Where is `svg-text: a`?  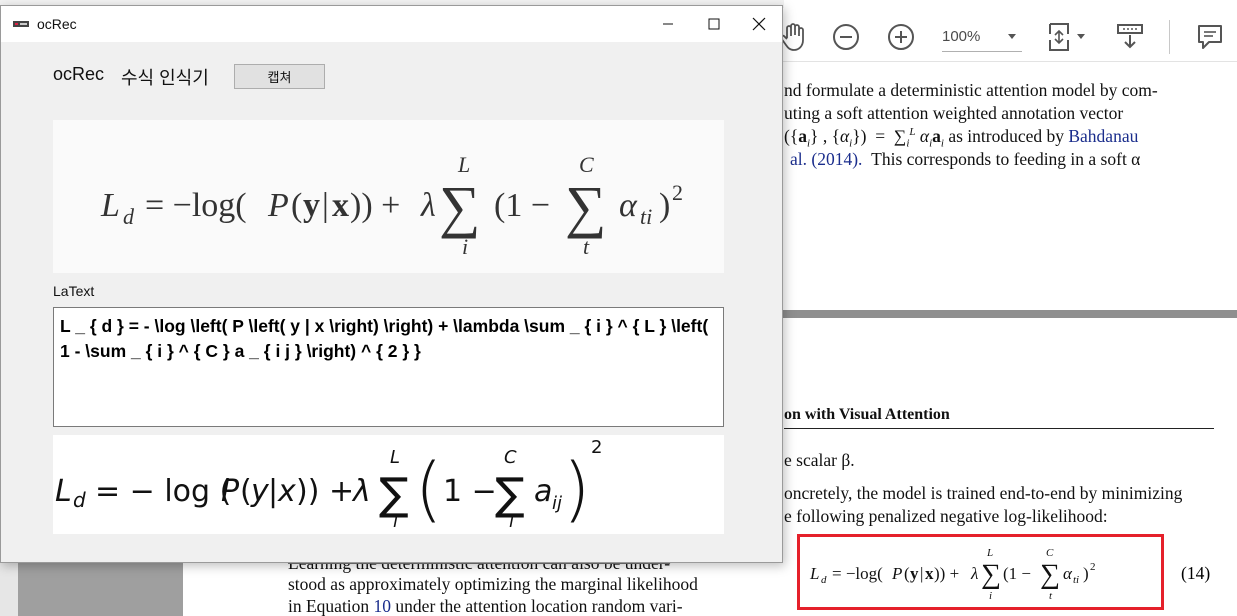 svg-text: a is located at coordinates (543, 491).